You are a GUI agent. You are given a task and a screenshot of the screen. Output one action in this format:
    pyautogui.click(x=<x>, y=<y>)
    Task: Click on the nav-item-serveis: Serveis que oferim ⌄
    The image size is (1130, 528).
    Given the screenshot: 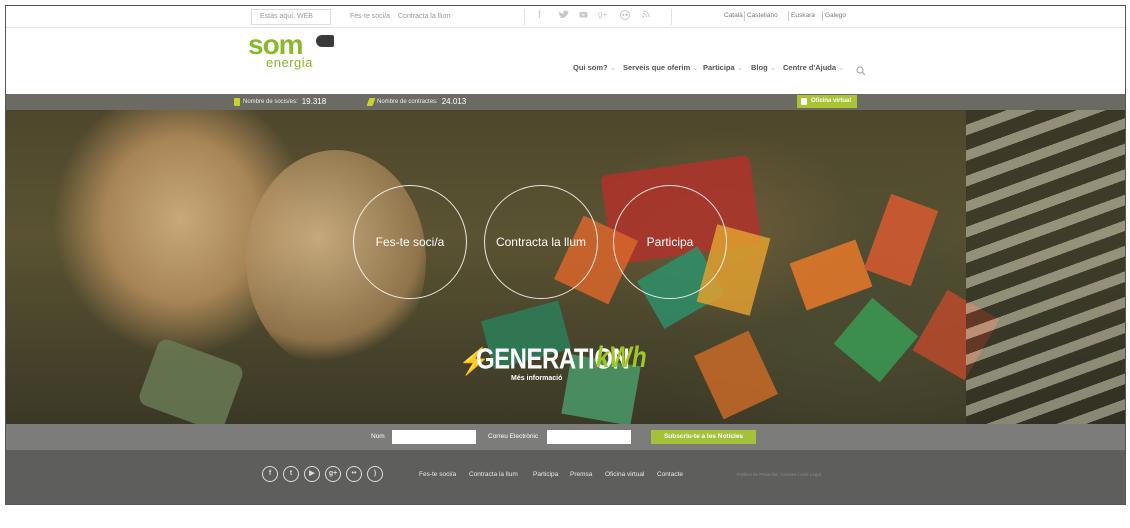 What is the action you would take?
    pyautogui.click(x=660, y=67)
    